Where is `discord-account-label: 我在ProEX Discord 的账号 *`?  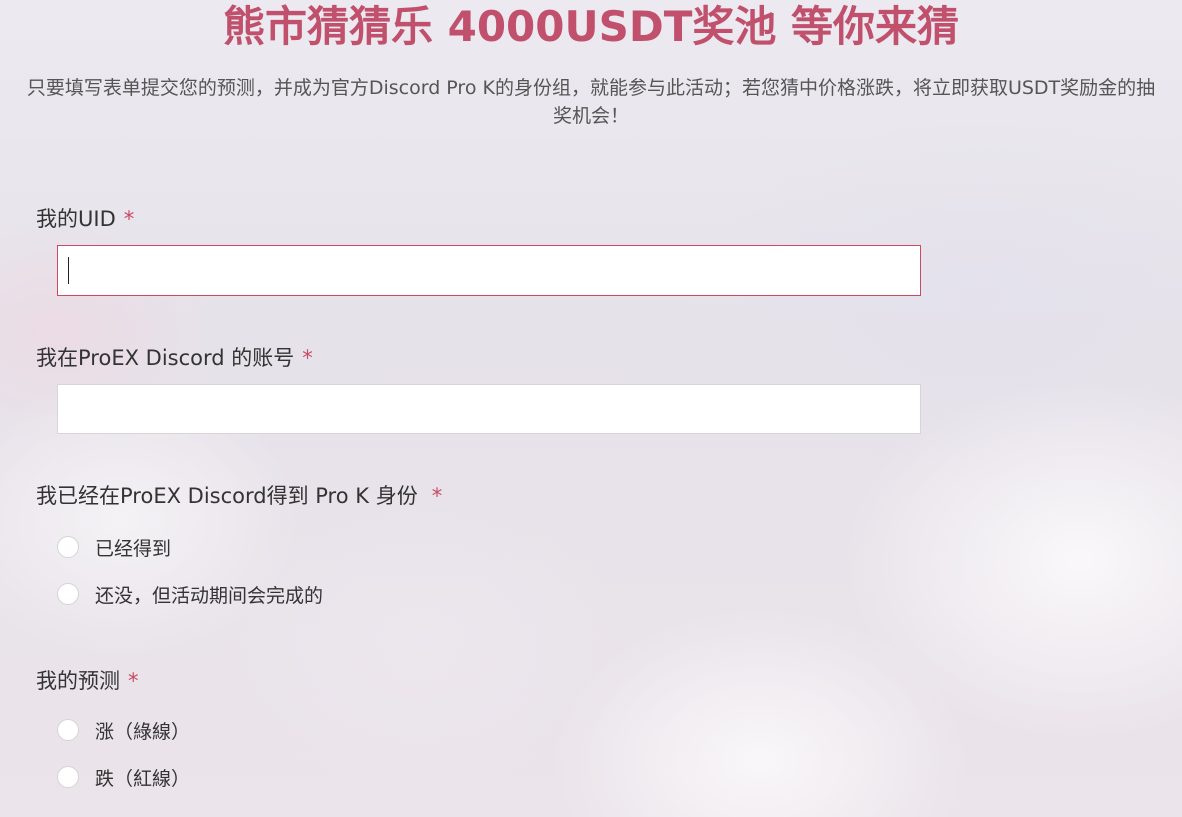
discord-account-label: 我在ProEX Discord 的账号 * is located at coordinates (174, 357).